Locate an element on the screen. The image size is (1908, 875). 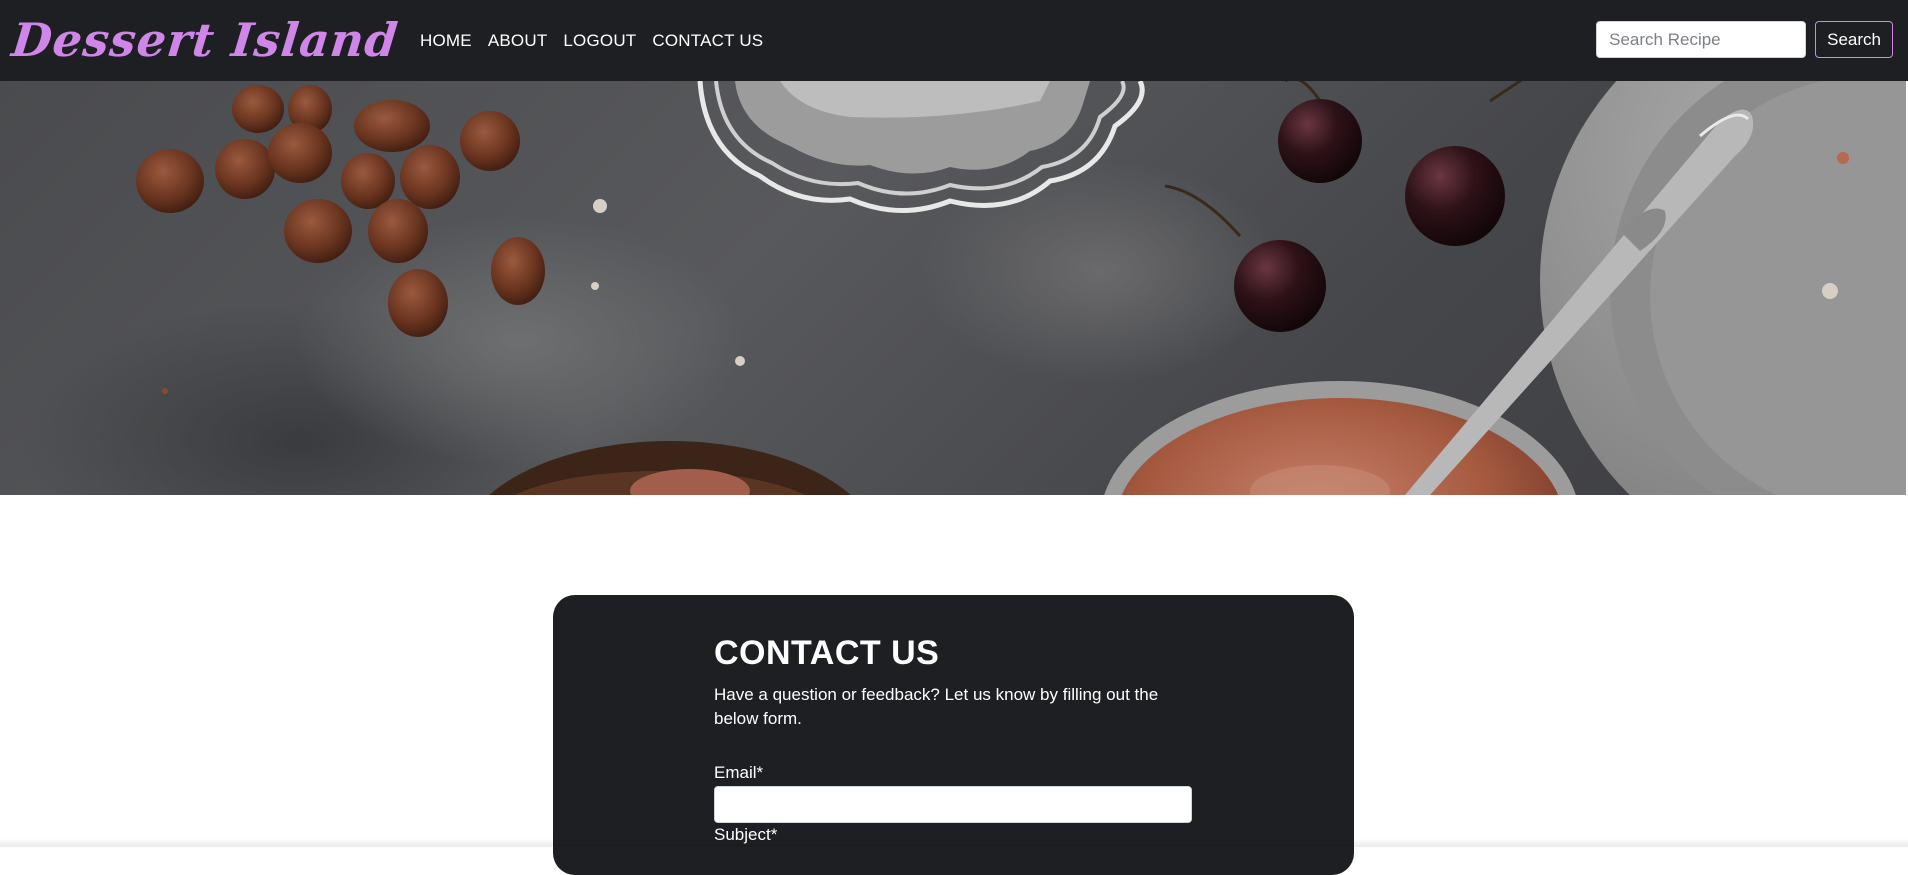
email-label: Email* is located at coordinates (739, 772).